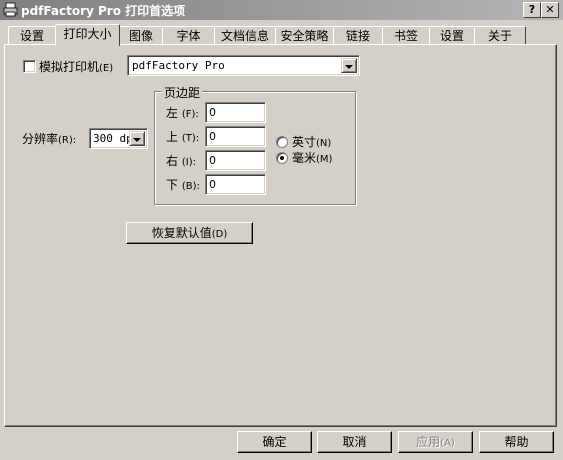  What do you see at coordinates (87, 35) in the screenshot?
I see `tab-print-size: 打印大小` at bounding box center [87, 35].